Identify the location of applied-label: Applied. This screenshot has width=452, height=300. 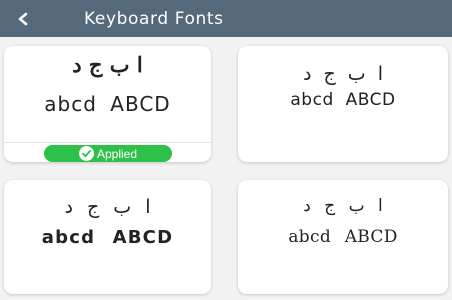
(117, 153).